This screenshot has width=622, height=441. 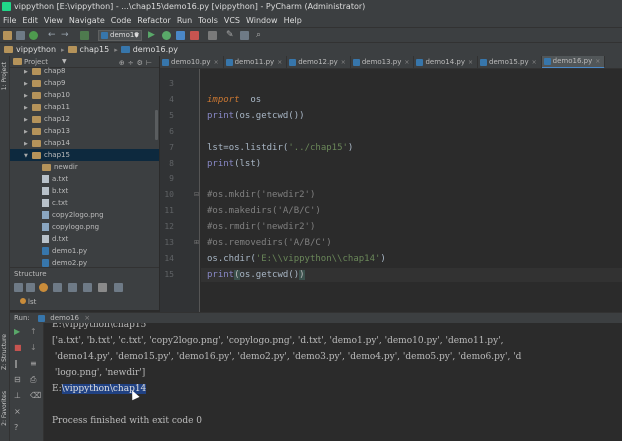 I want to click on structure-settings-icon, so click(x=118, y=287).